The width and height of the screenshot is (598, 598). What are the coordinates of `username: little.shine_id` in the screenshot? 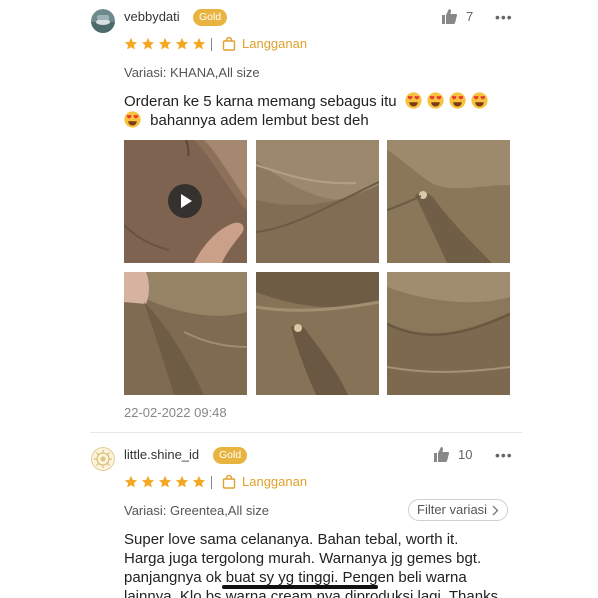 It's located at (161, 454).